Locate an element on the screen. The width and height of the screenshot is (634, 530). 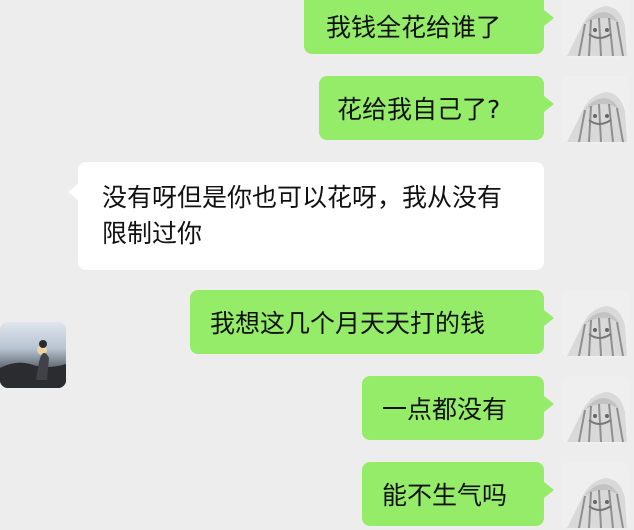
message-text: 花给我自己了? is located at coordinates (419, 109).